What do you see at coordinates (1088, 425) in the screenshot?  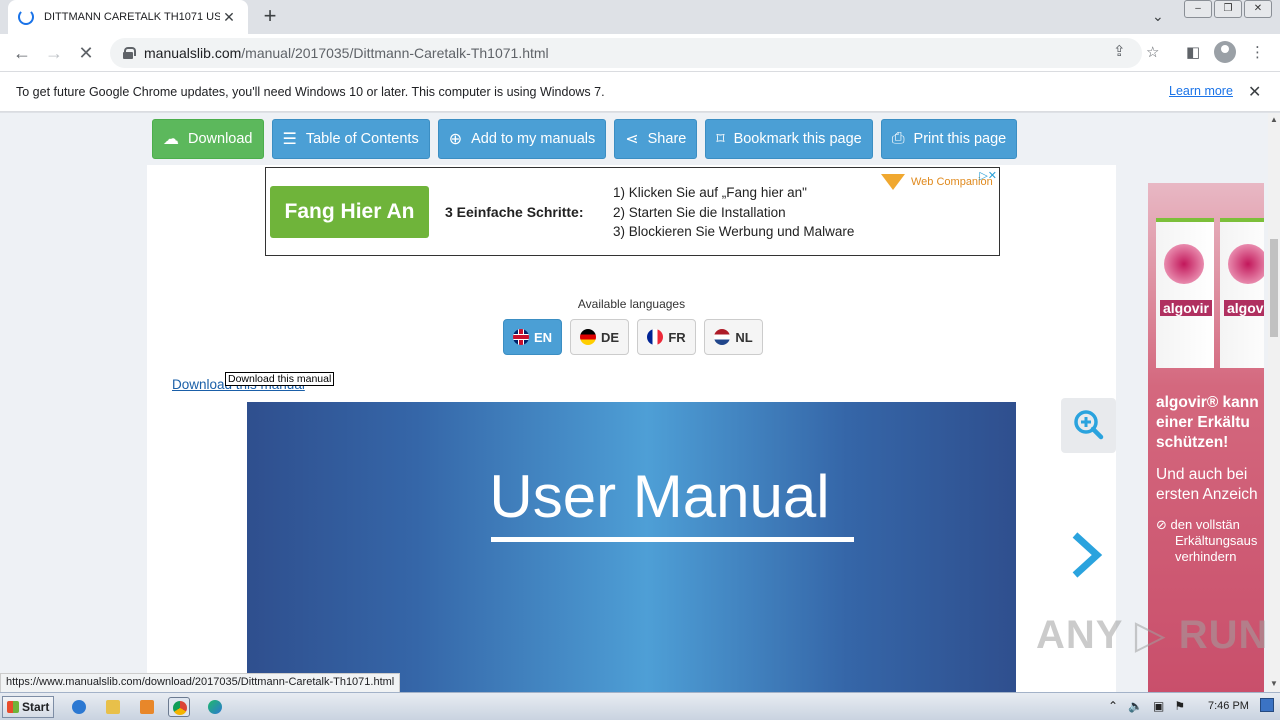 I see `zoom-button` at bounding box center [1088, 425].